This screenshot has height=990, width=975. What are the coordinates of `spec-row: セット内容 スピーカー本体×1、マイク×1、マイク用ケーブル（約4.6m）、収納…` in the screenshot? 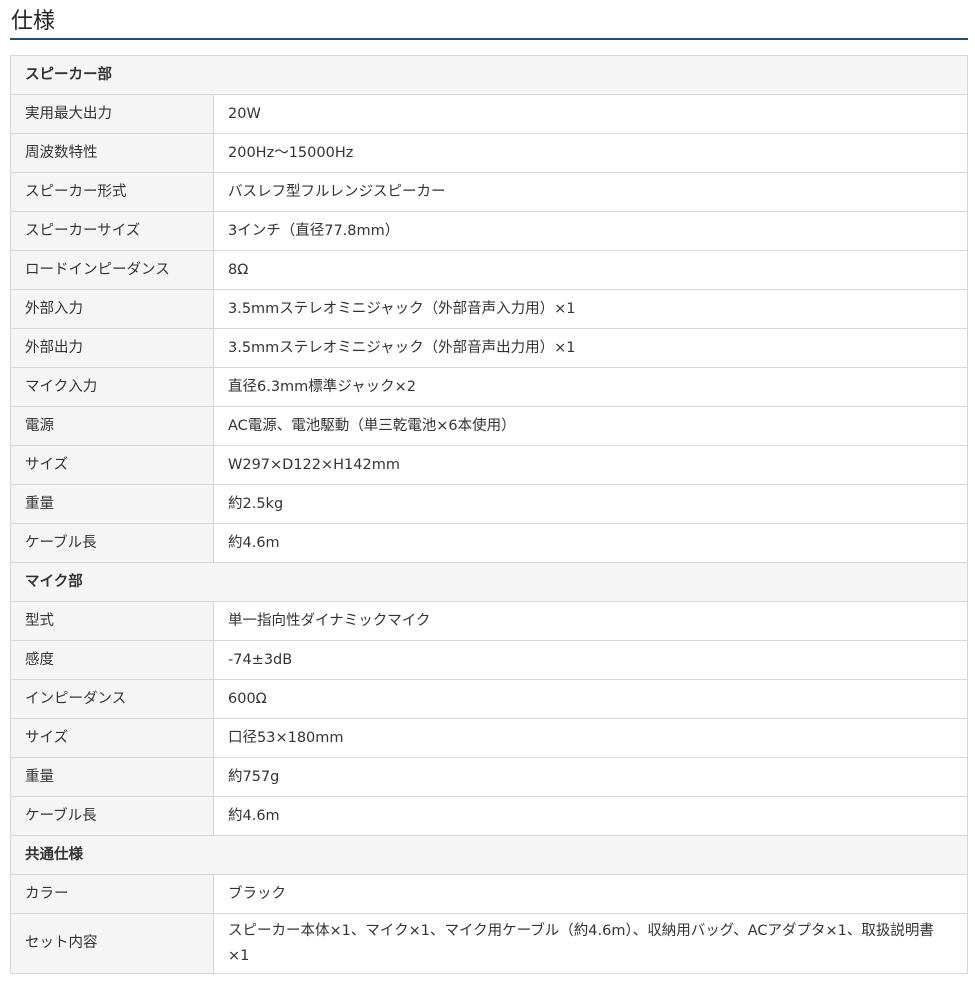 It's located at (489, 943).